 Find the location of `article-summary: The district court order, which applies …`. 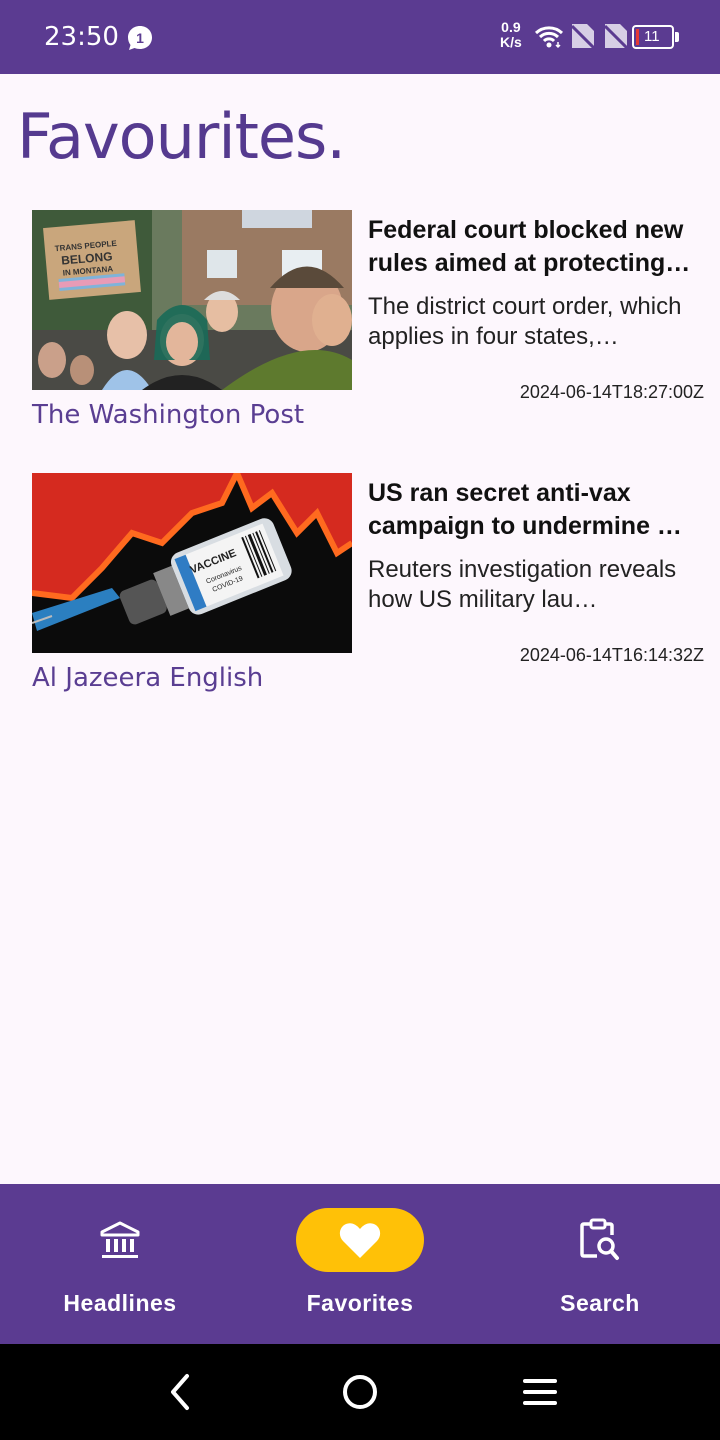

article-summary: The district court order, which applies … is located at coordinates (525, 321).